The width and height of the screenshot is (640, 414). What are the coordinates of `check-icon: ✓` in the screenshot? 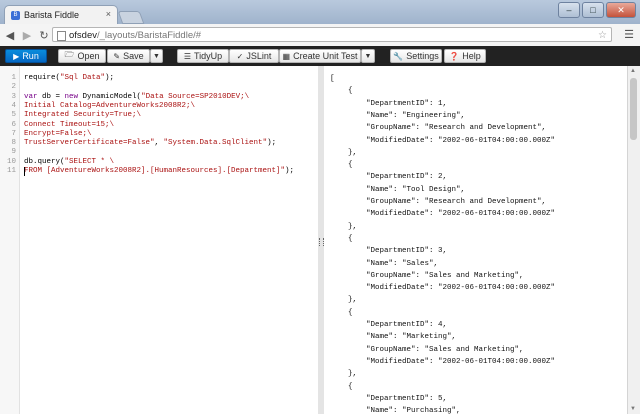 It's located at (240, 56).